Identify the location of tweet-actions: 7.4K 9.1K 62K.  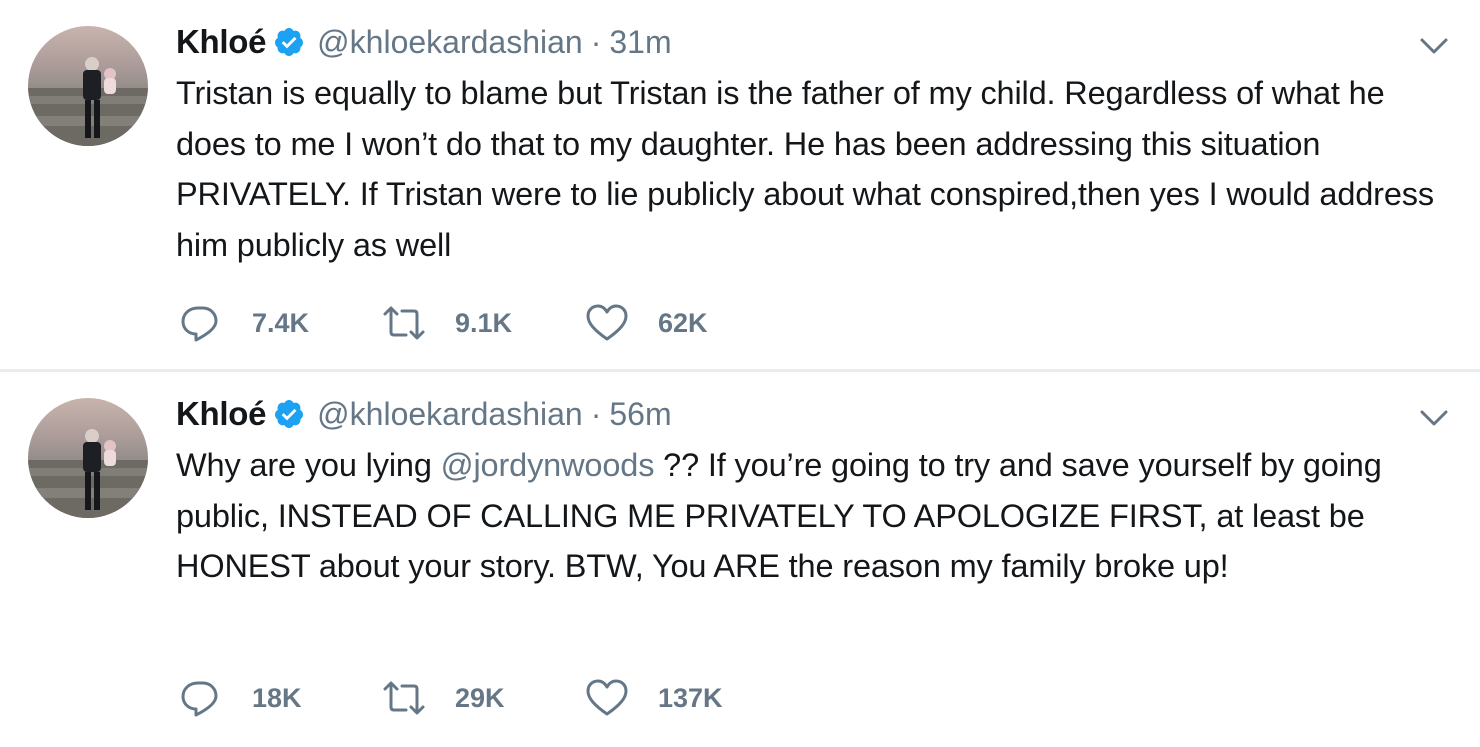
(443, 323).